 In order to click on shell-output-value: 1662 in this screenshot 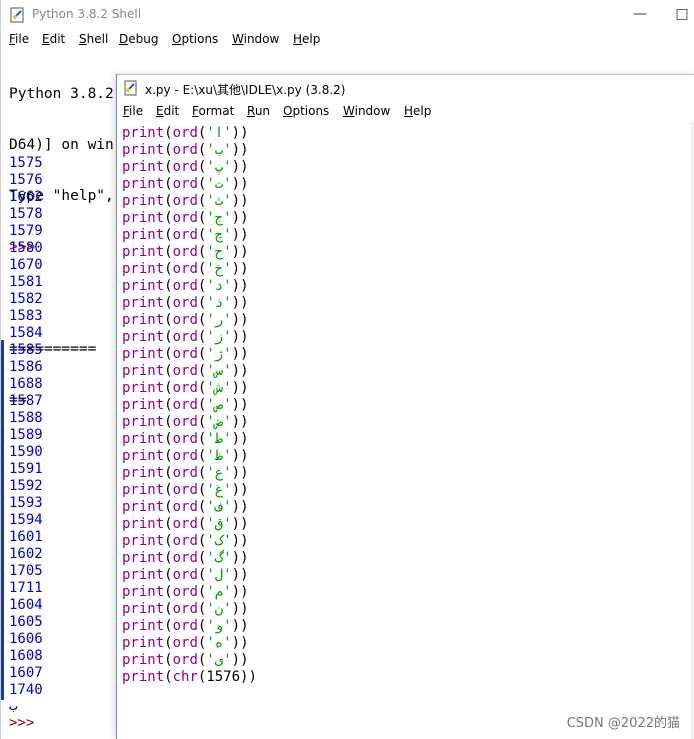, I will do `click(26, 197)`.